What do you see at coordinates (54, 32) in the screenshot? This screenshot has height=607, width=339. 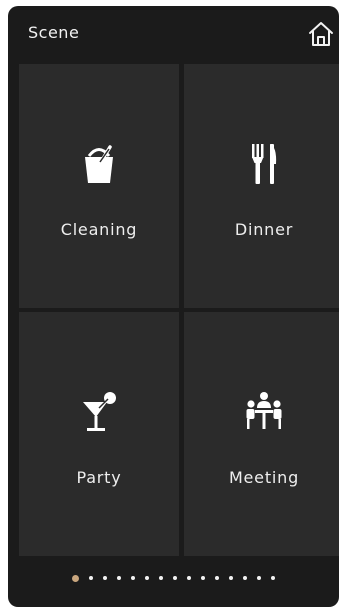 I see `page-title: Scene` at bounding box center [54, 32].